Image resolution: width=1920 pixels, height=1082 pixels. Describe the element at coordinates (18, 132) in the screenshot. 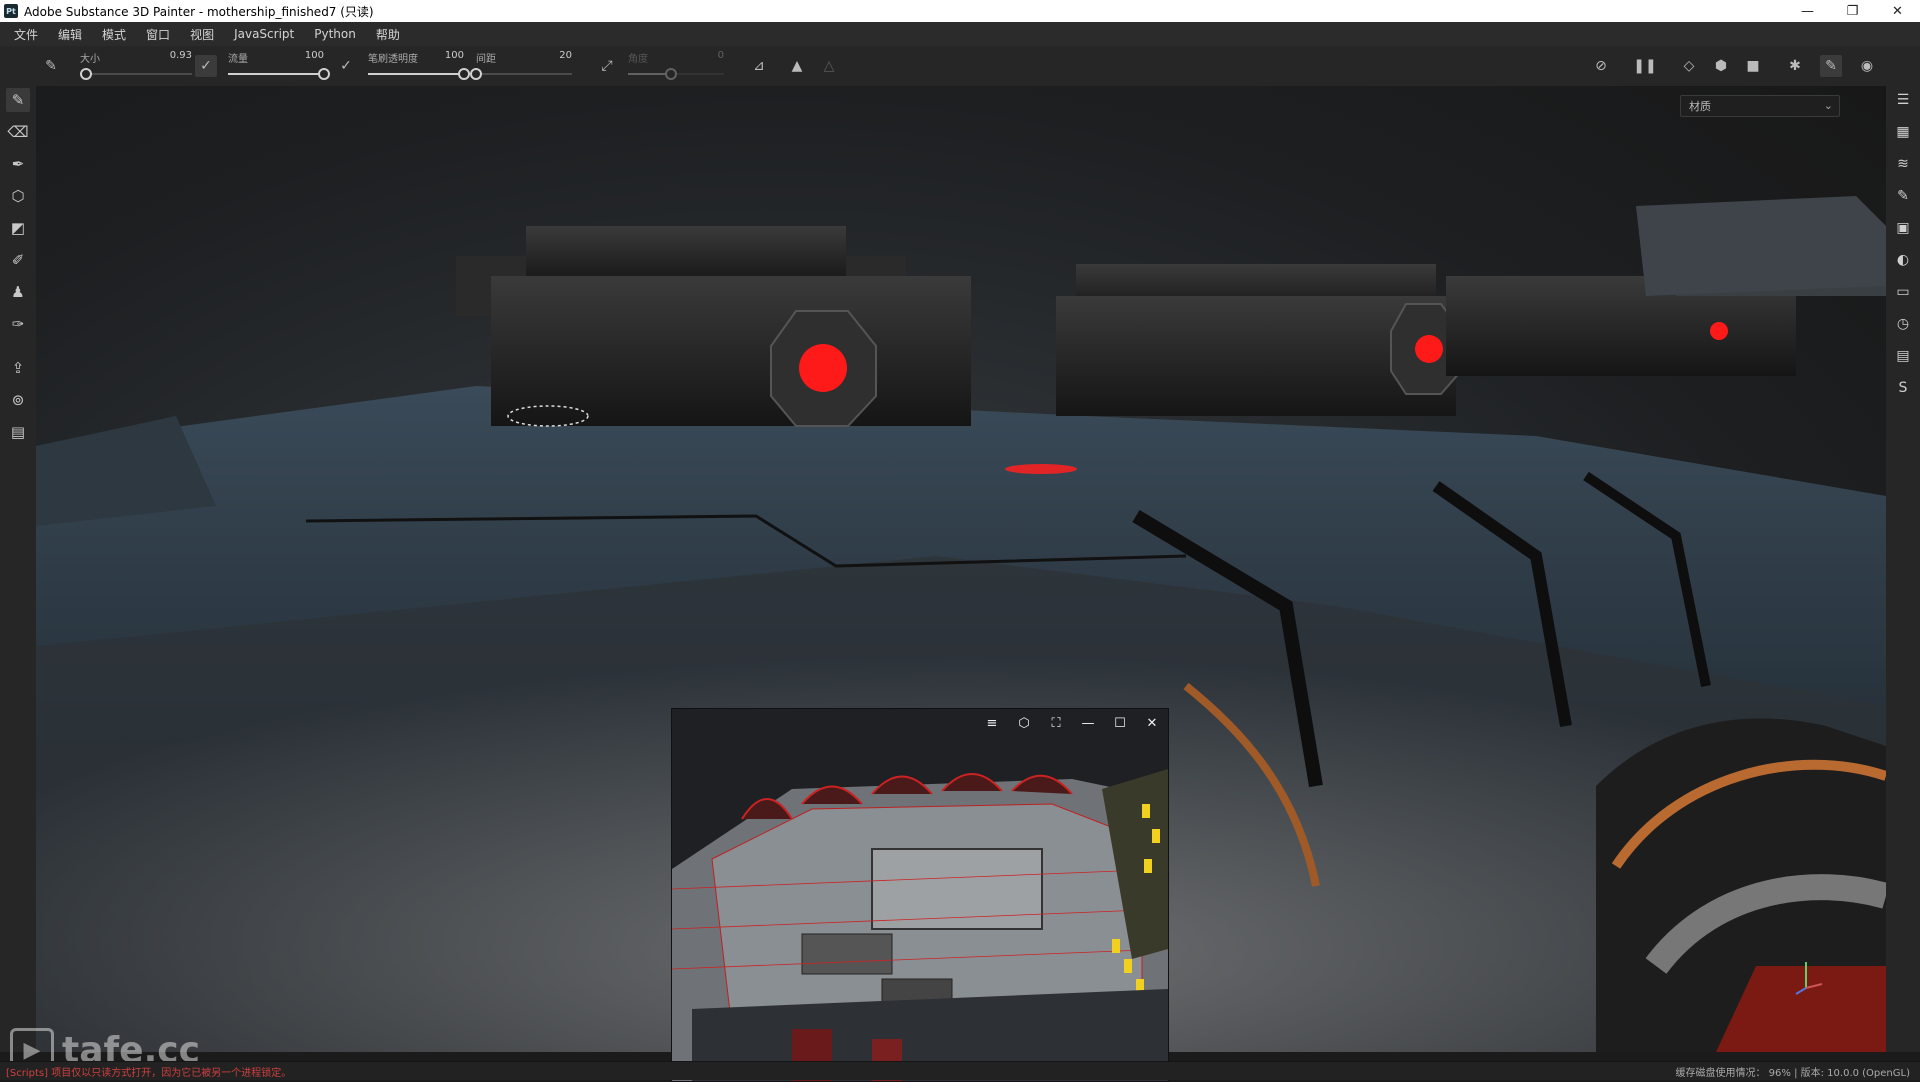

I see `eraser-icon: ⌫` at that location.